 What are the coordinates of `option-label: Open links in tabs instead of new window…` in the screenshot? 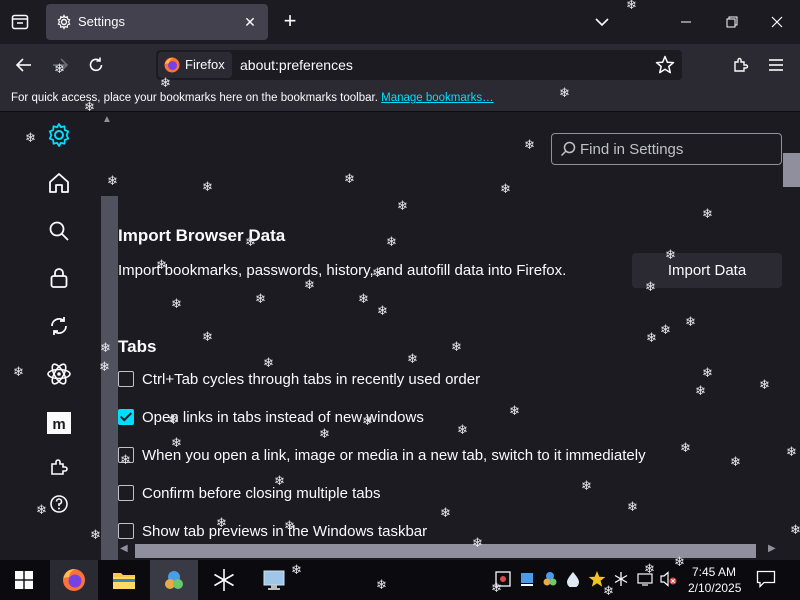 It's located at (283, 417).